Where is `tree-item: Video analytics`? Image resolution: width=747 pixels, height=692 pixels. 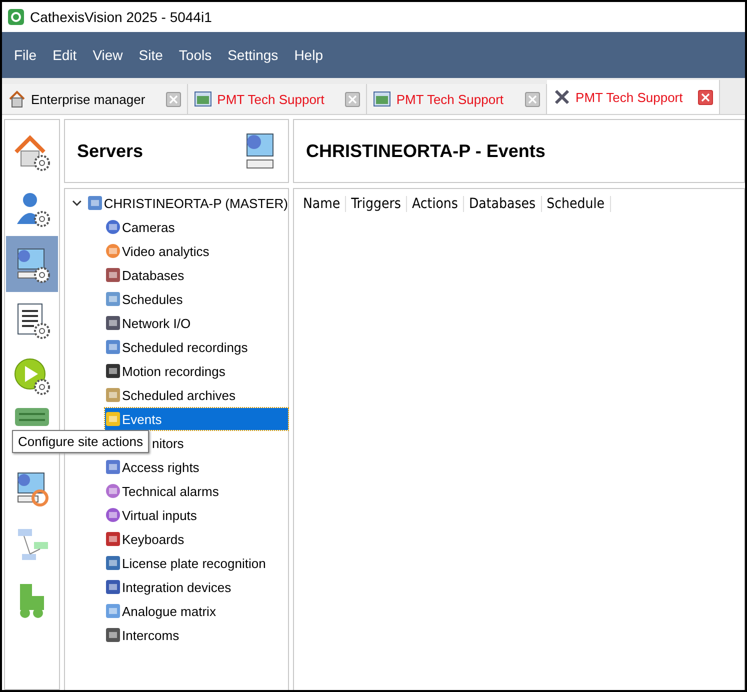
tree-item: Video analytics is located at coordinates (196, 251).